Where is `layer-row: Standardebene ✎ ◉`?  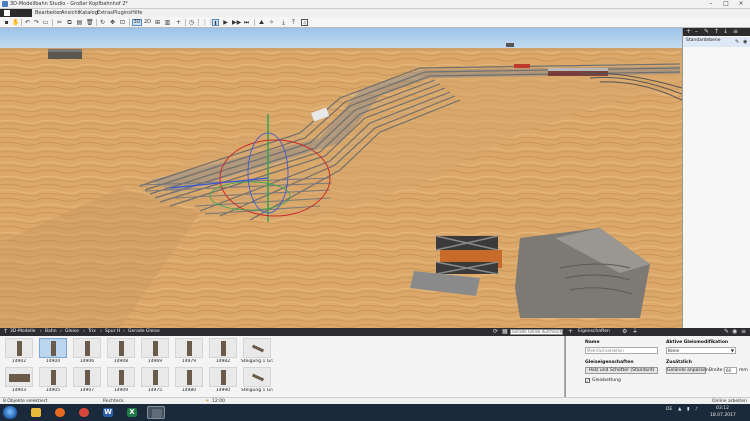 layer-row: Standardebene ✎ ◉ is located at coordinates (716, 42).